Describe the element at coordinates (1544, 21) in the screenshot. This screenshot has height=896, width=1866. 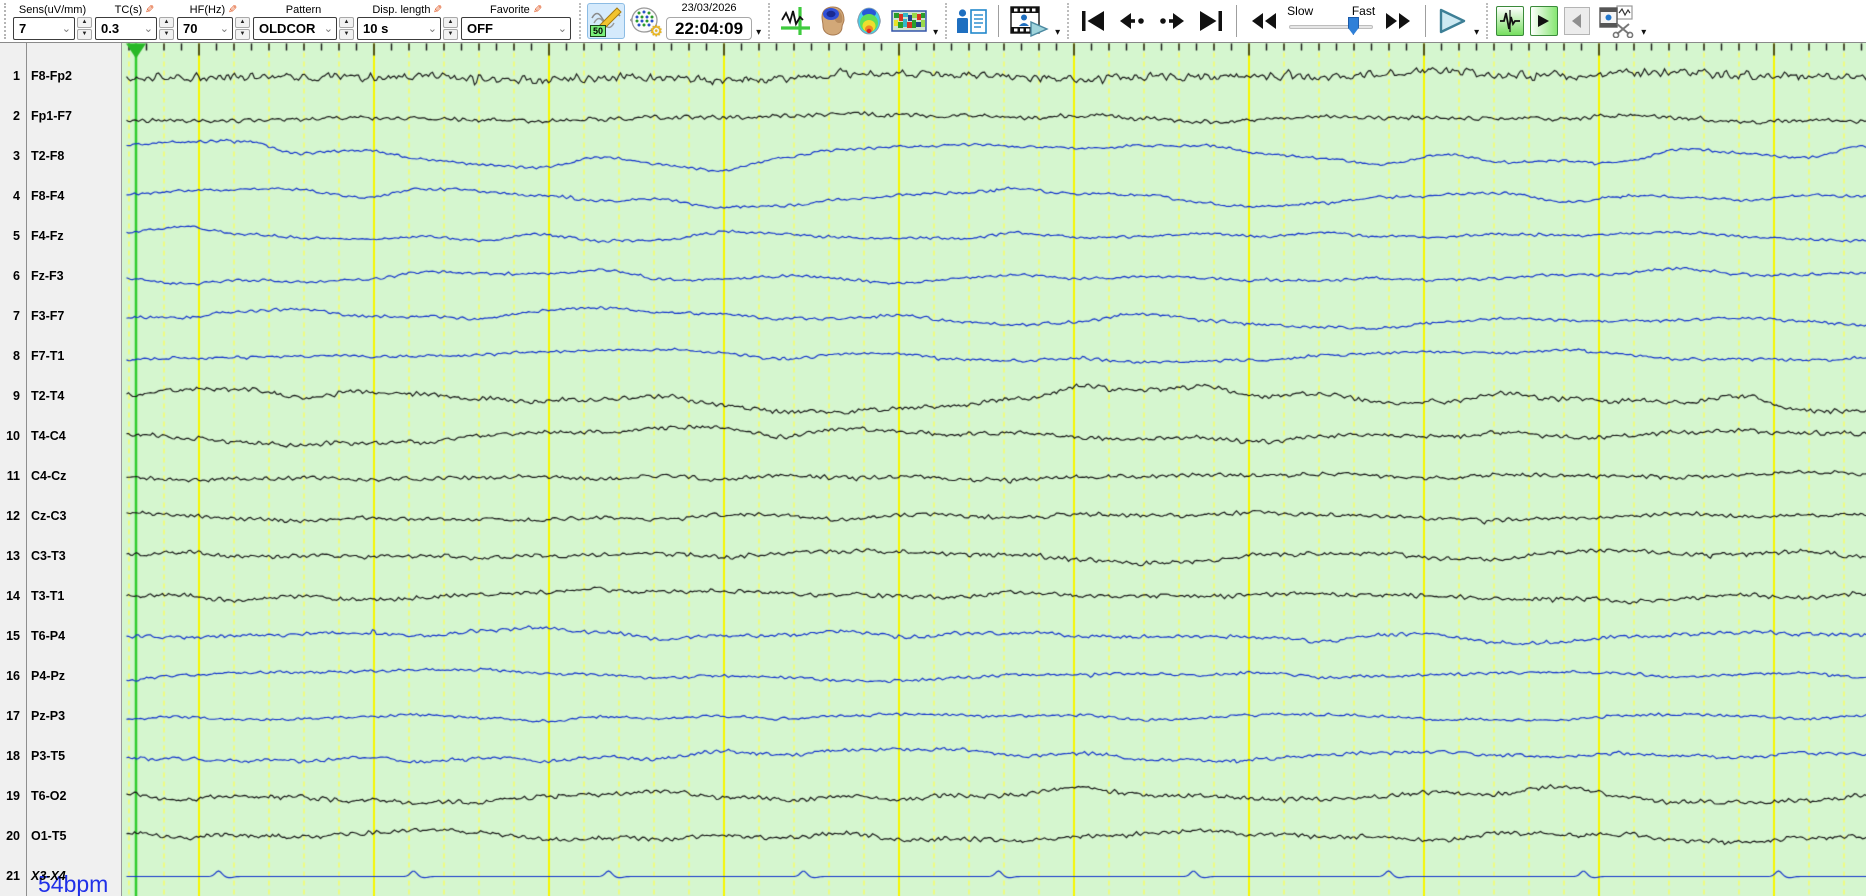
I see `auto-scroll-button` at that location.